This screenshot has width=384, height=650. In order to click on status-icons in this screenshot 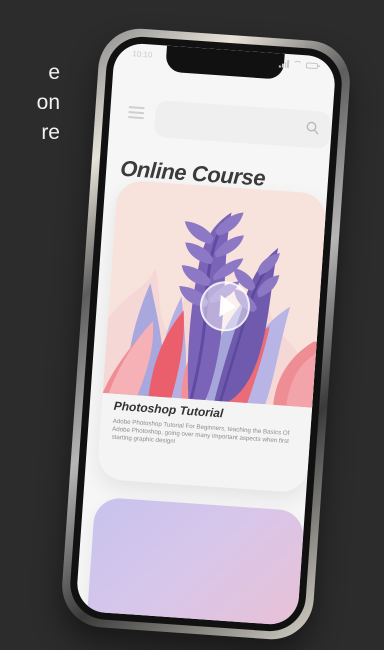, I will do `click(298, 64)`.